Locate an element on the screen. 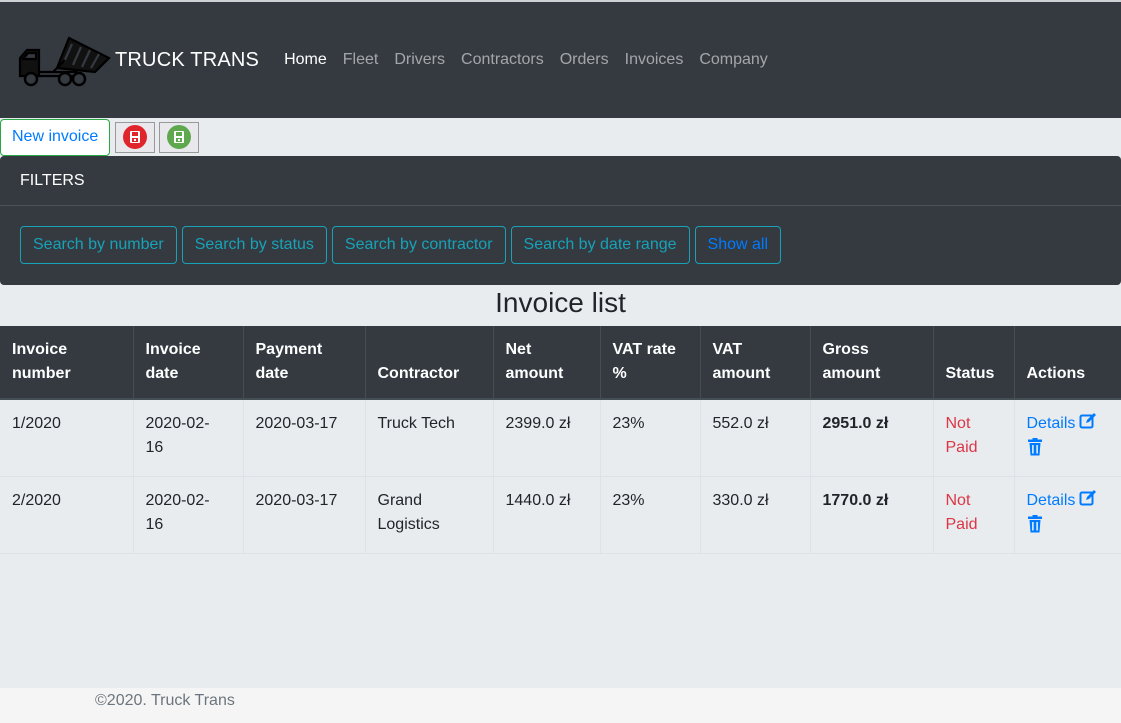 This screenshot has width=1121, height=723. header-vat-amount: VAT amount is located at coordinates (755, 363).